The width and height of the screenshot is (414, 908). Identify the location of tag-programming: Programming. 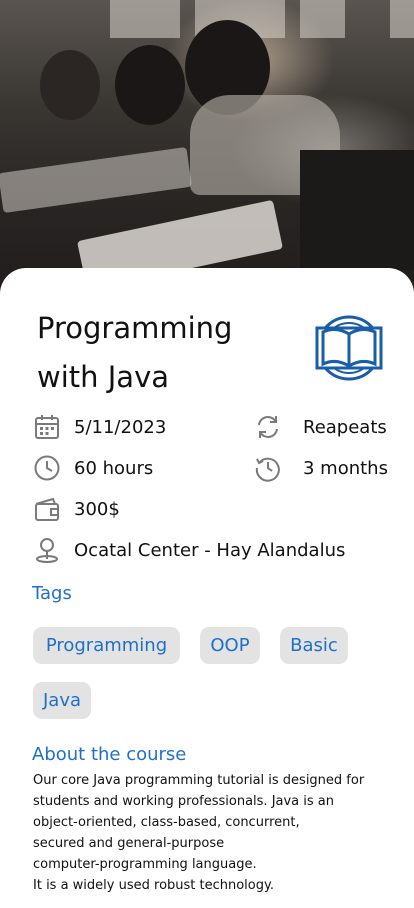
(106, 645).